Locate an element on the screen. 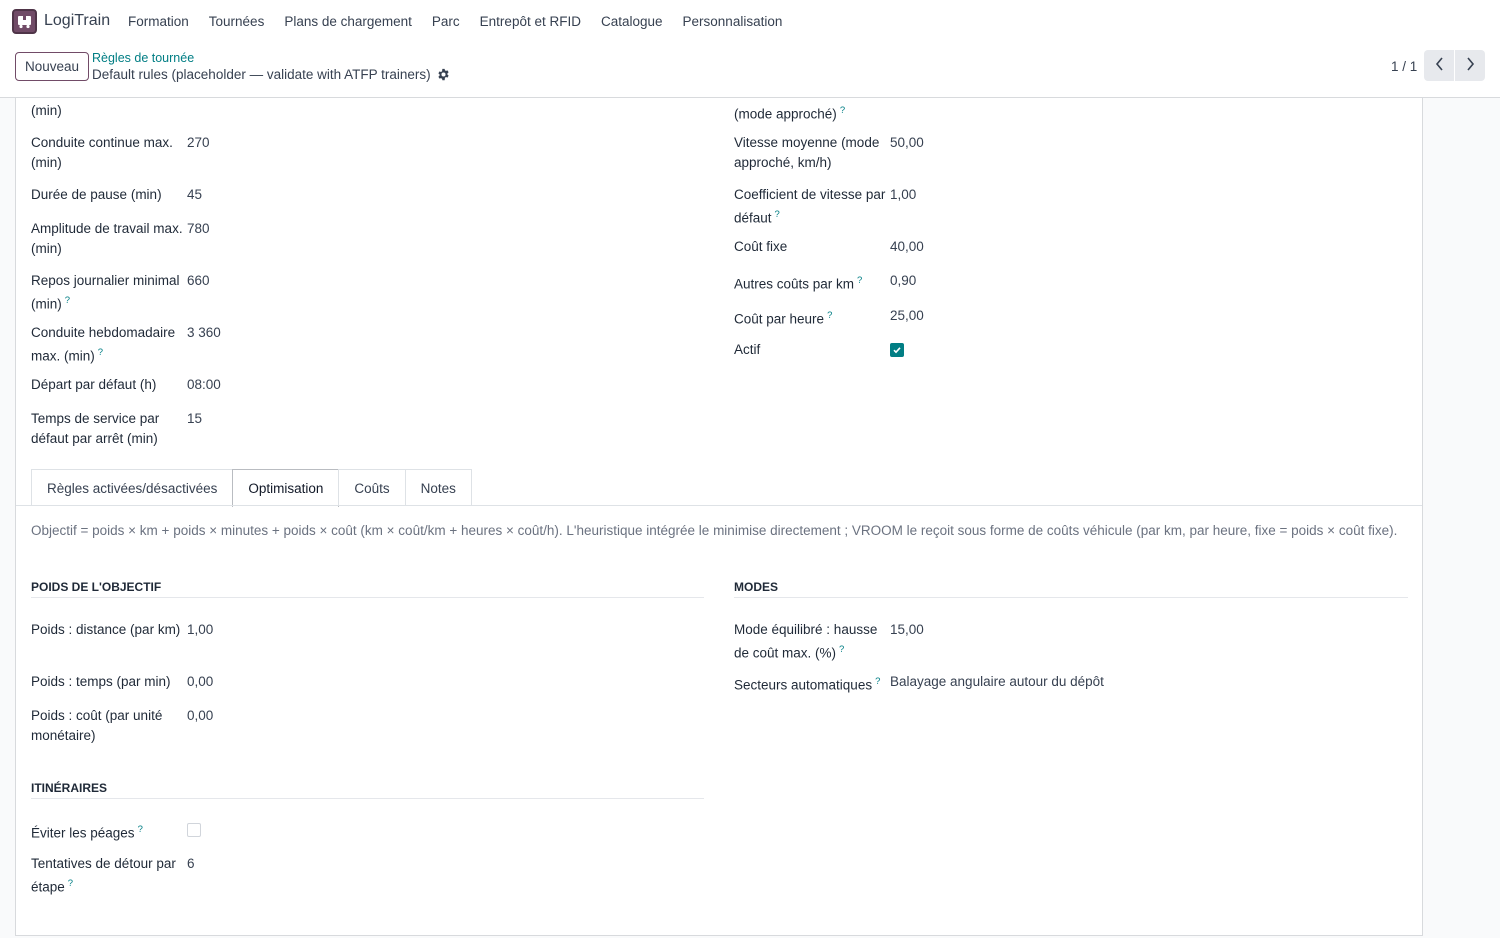 Image resolution: width=1500 pixels, height=938 pixels. field-value: 3 360 is located at coordinates (204, 344).